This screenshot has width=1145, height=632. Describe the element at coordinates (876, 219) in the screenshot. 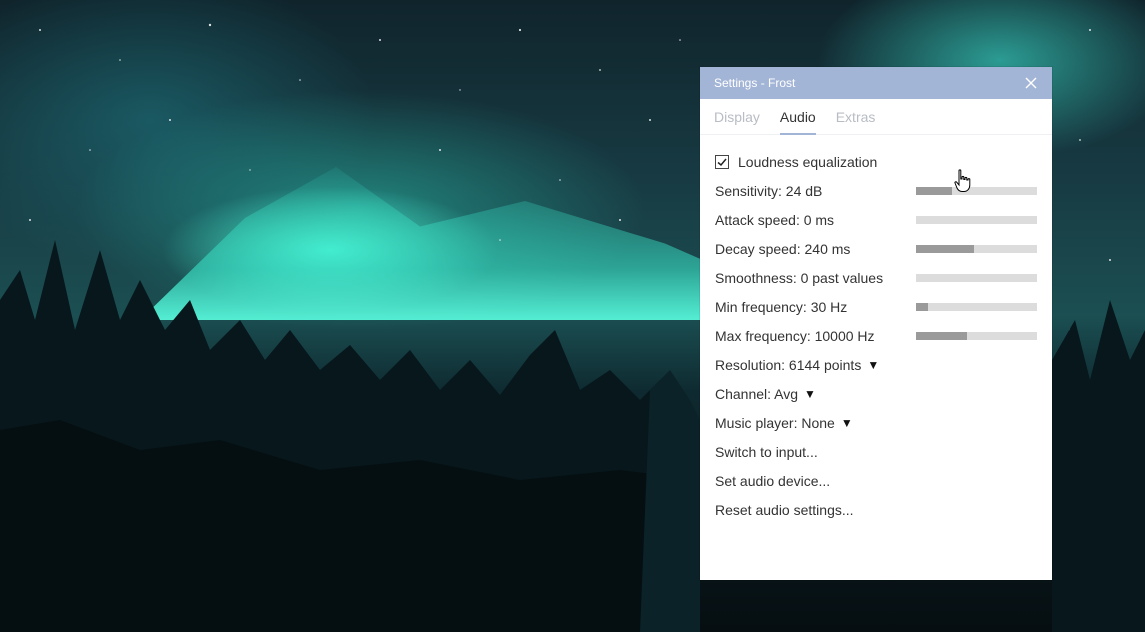

I see `attack-speed-row: Attack speed: 0 ms` at that location.